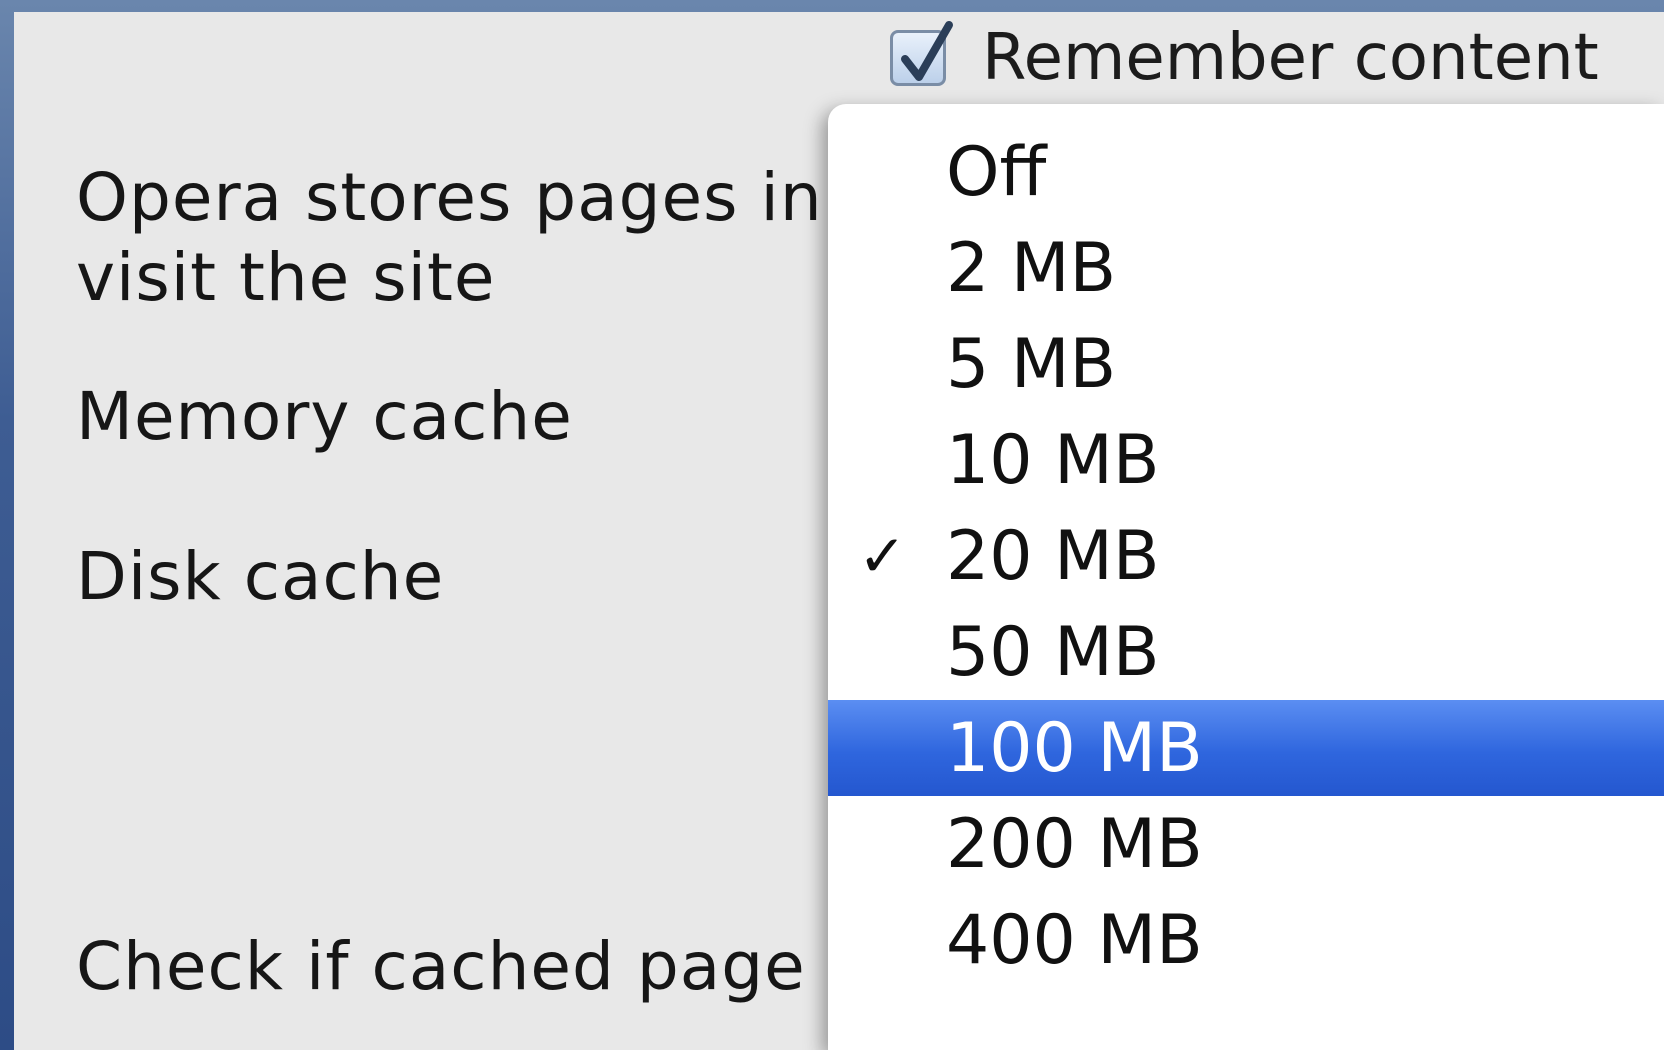 The image size is (1664, 1050). I want to click on remember-content-checkbox, so click(921, 53).